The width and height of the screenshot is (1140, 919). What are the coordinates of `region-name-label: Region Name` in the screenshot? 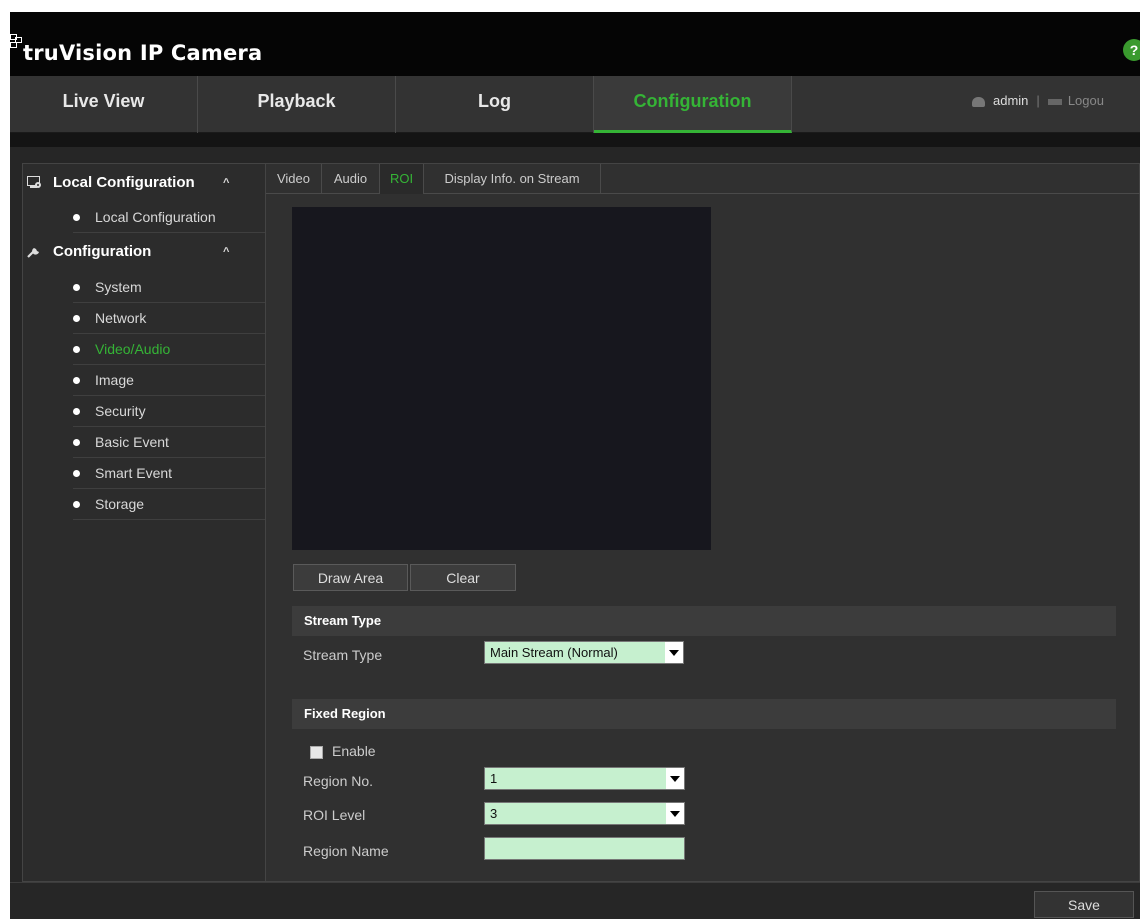 It's located at (346, 851).